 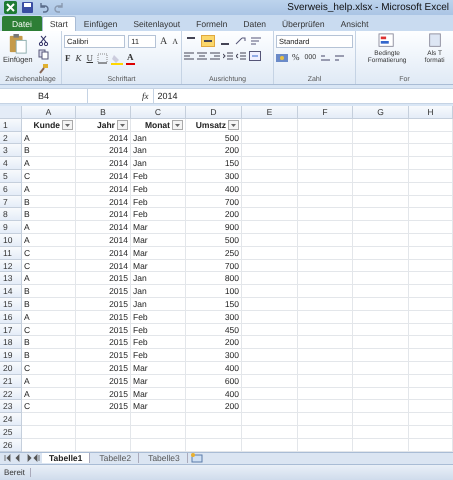 I want to click on sheet-tab: Tabelle3, so click(x=164, y=458).